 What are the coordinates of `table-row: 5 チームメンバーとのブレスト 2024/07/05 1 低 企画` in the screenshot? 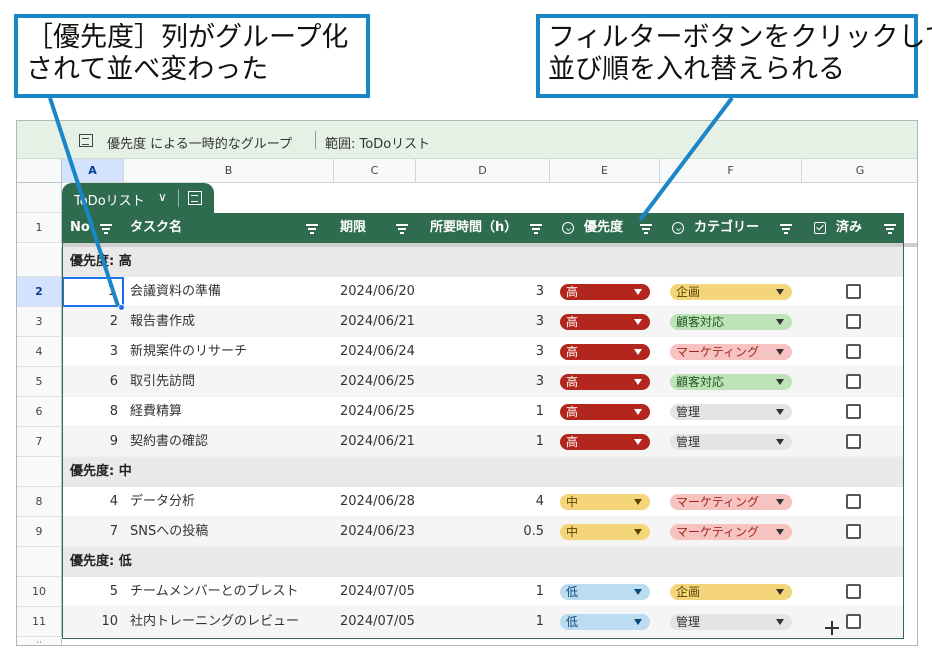 It's located at (483, 592).